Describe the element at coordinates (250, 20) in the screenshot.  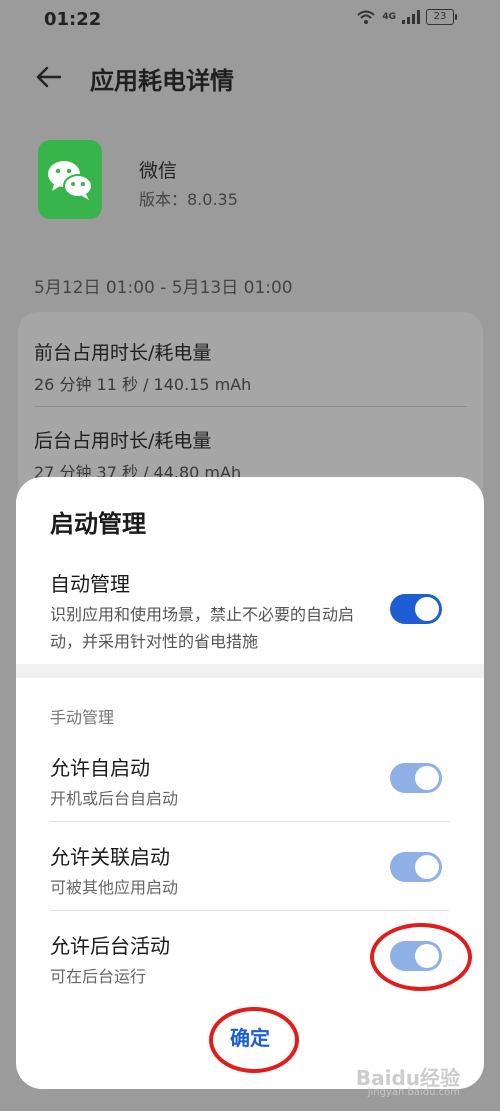
I see `status-bar: 01:22 4G 23` at that location.